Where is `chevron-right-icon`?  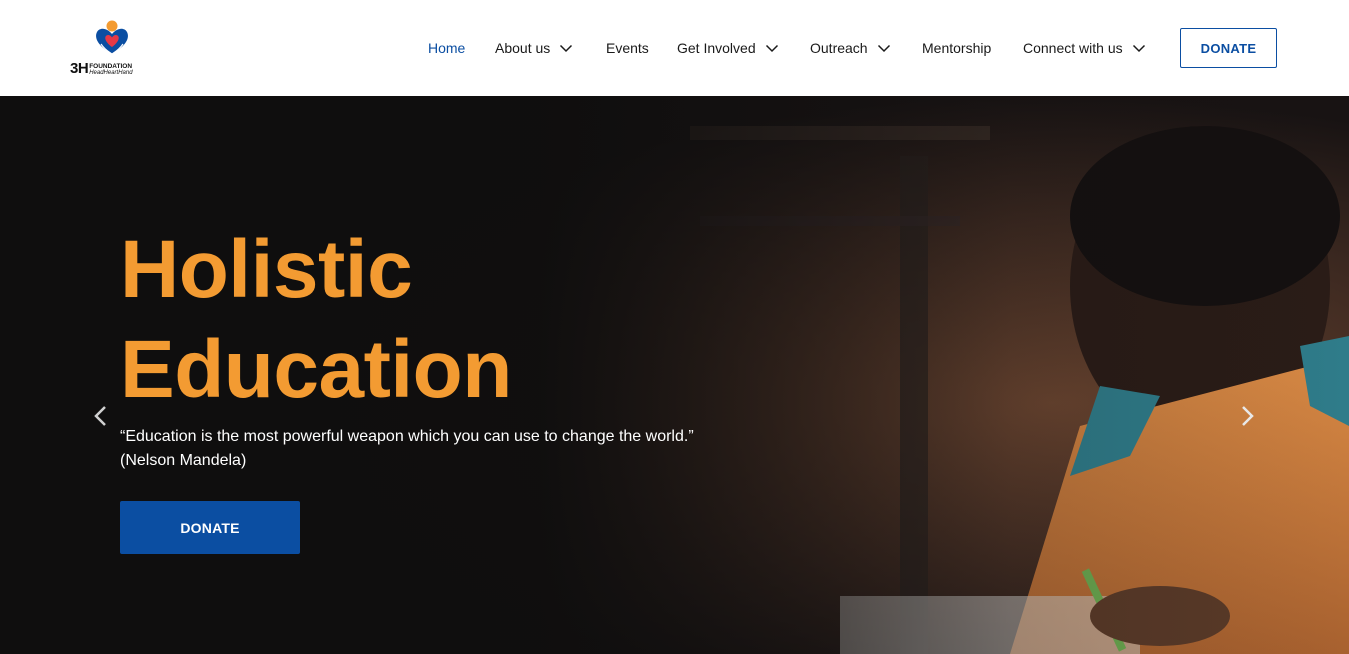 chevron-right-icon is located at coordinates (1247, 416).